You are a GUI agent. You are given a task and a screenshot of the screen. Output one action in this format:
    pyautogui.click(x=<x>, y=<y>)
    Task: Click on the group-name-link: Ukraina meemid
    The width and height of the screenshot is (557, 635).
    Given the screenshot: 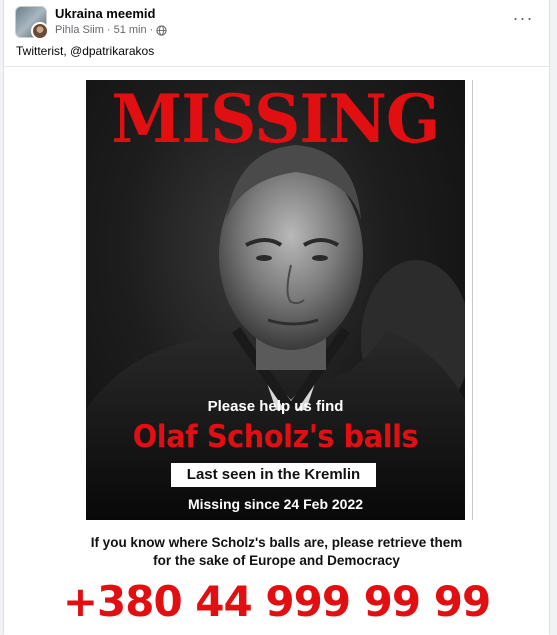 What is the action you would take?
    pyautogui.click(x=105, y=13)
    